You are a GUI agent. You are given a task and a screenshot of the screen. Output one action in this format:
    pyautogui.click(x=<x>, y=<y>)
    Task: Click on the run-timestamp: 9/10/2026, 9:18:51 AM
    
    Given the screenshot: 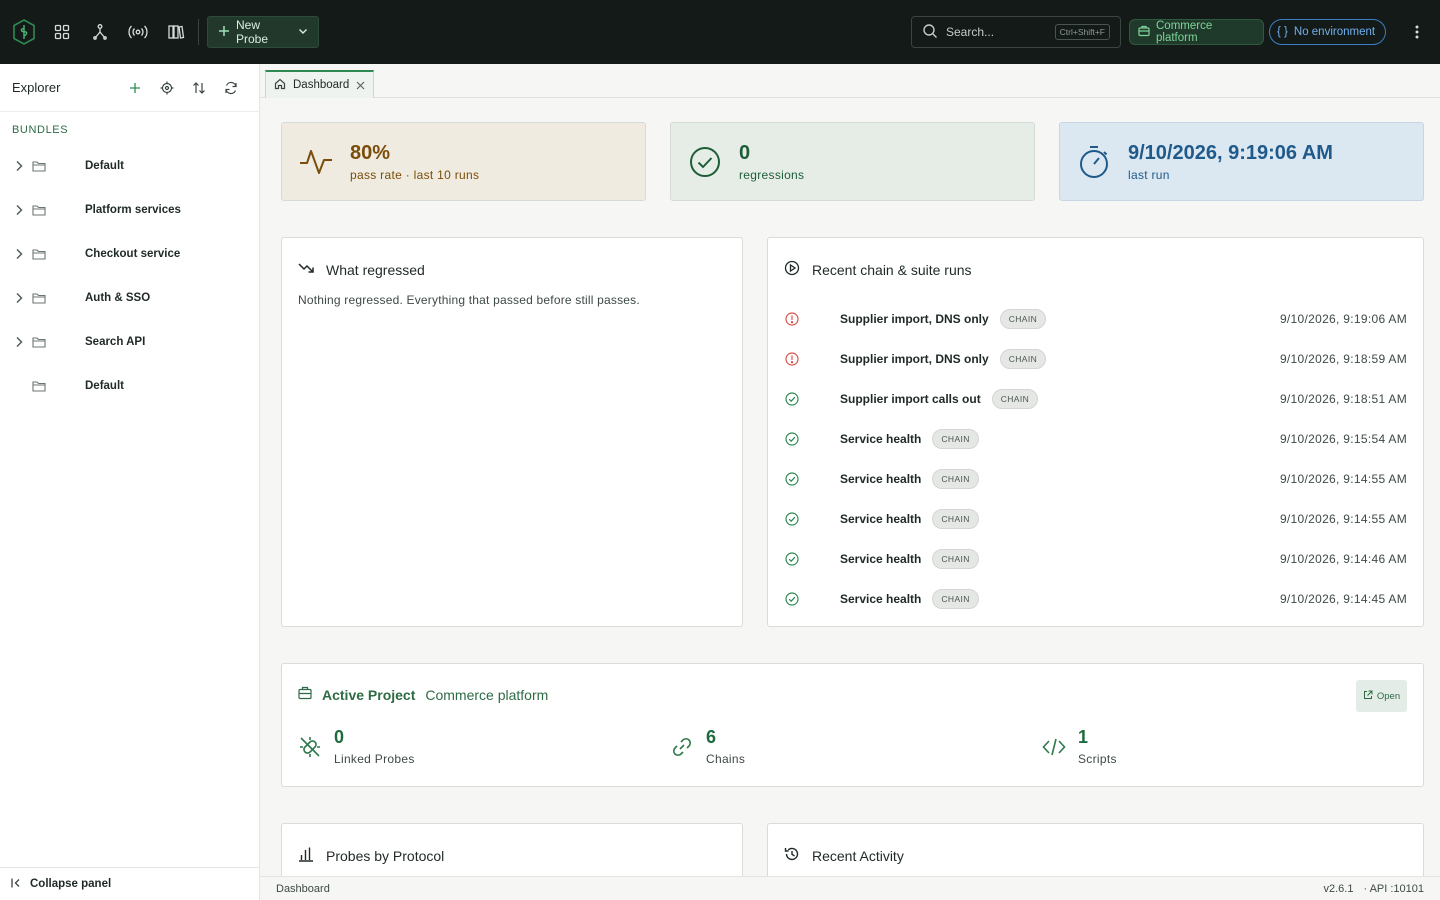 What is the action you would take?
    pyautogui.click(x=1343, y=399)
    